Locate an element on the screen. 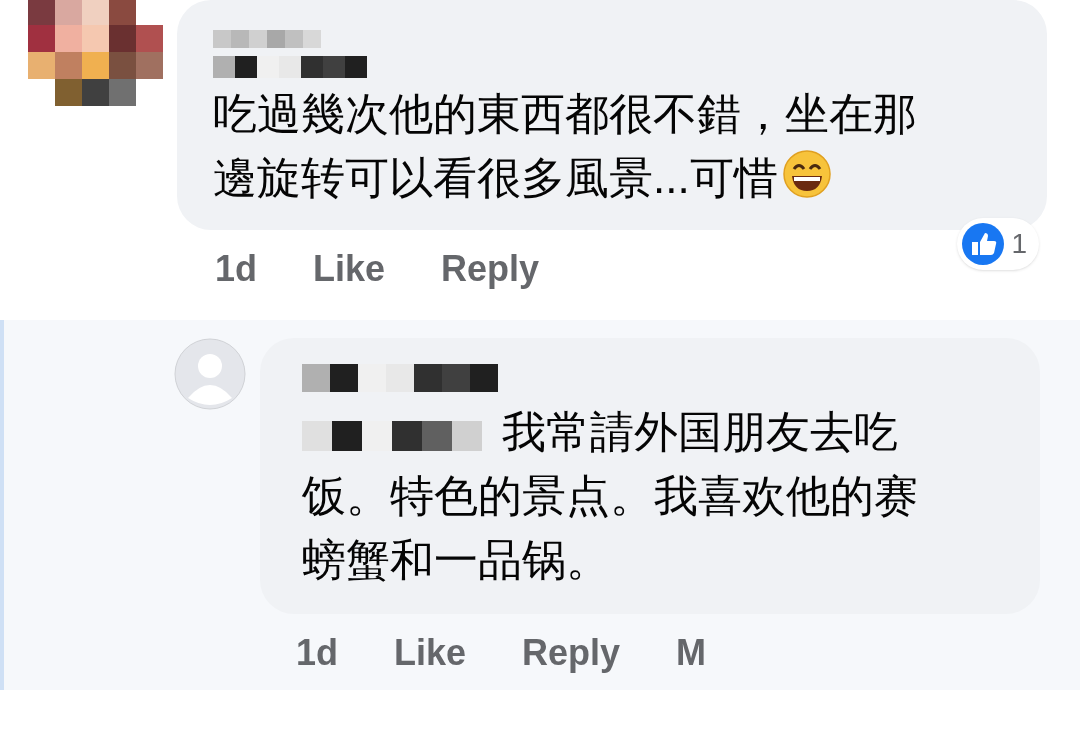 The height and width of the screenshot is (730, 1080). comment-text: 我常請外国朋友去吃饭。特色的景点。我喜欢他的赛螃蟹和一品锅。 is located at coordinates (610, 496).